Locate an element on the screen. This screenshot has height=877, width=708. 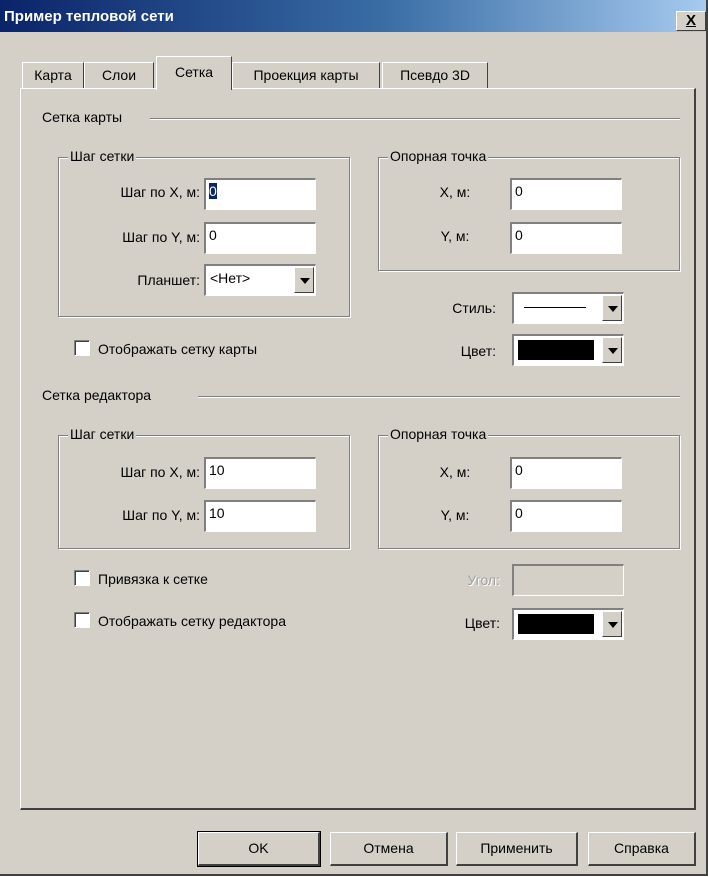
map-ref-y-input: 0 is located at coordinates (566, 238).